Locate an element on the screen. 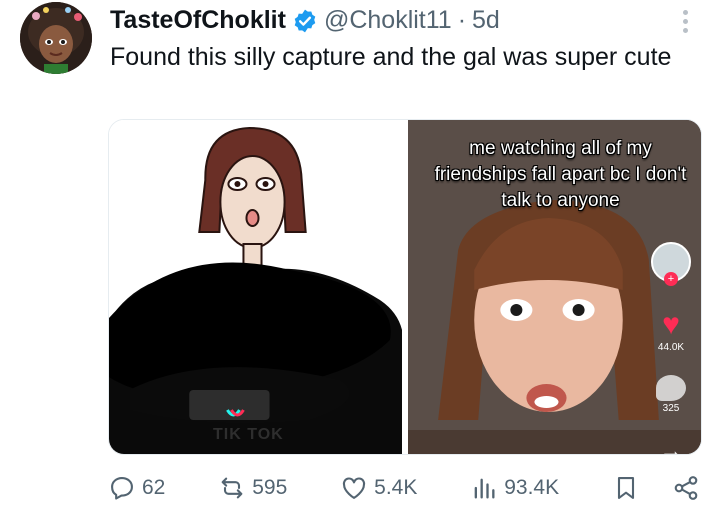 The height and width of the screenshot is (510, 720). avatar is located at coordinates (56, 38).